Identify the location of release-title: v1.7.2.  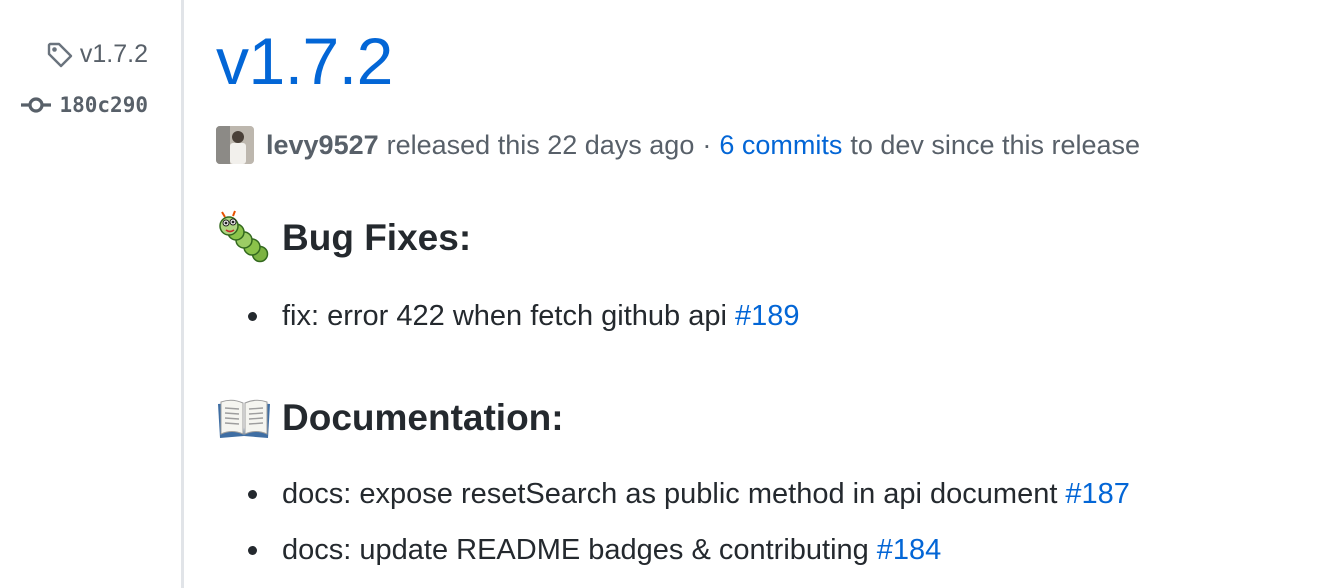
(304, 61).